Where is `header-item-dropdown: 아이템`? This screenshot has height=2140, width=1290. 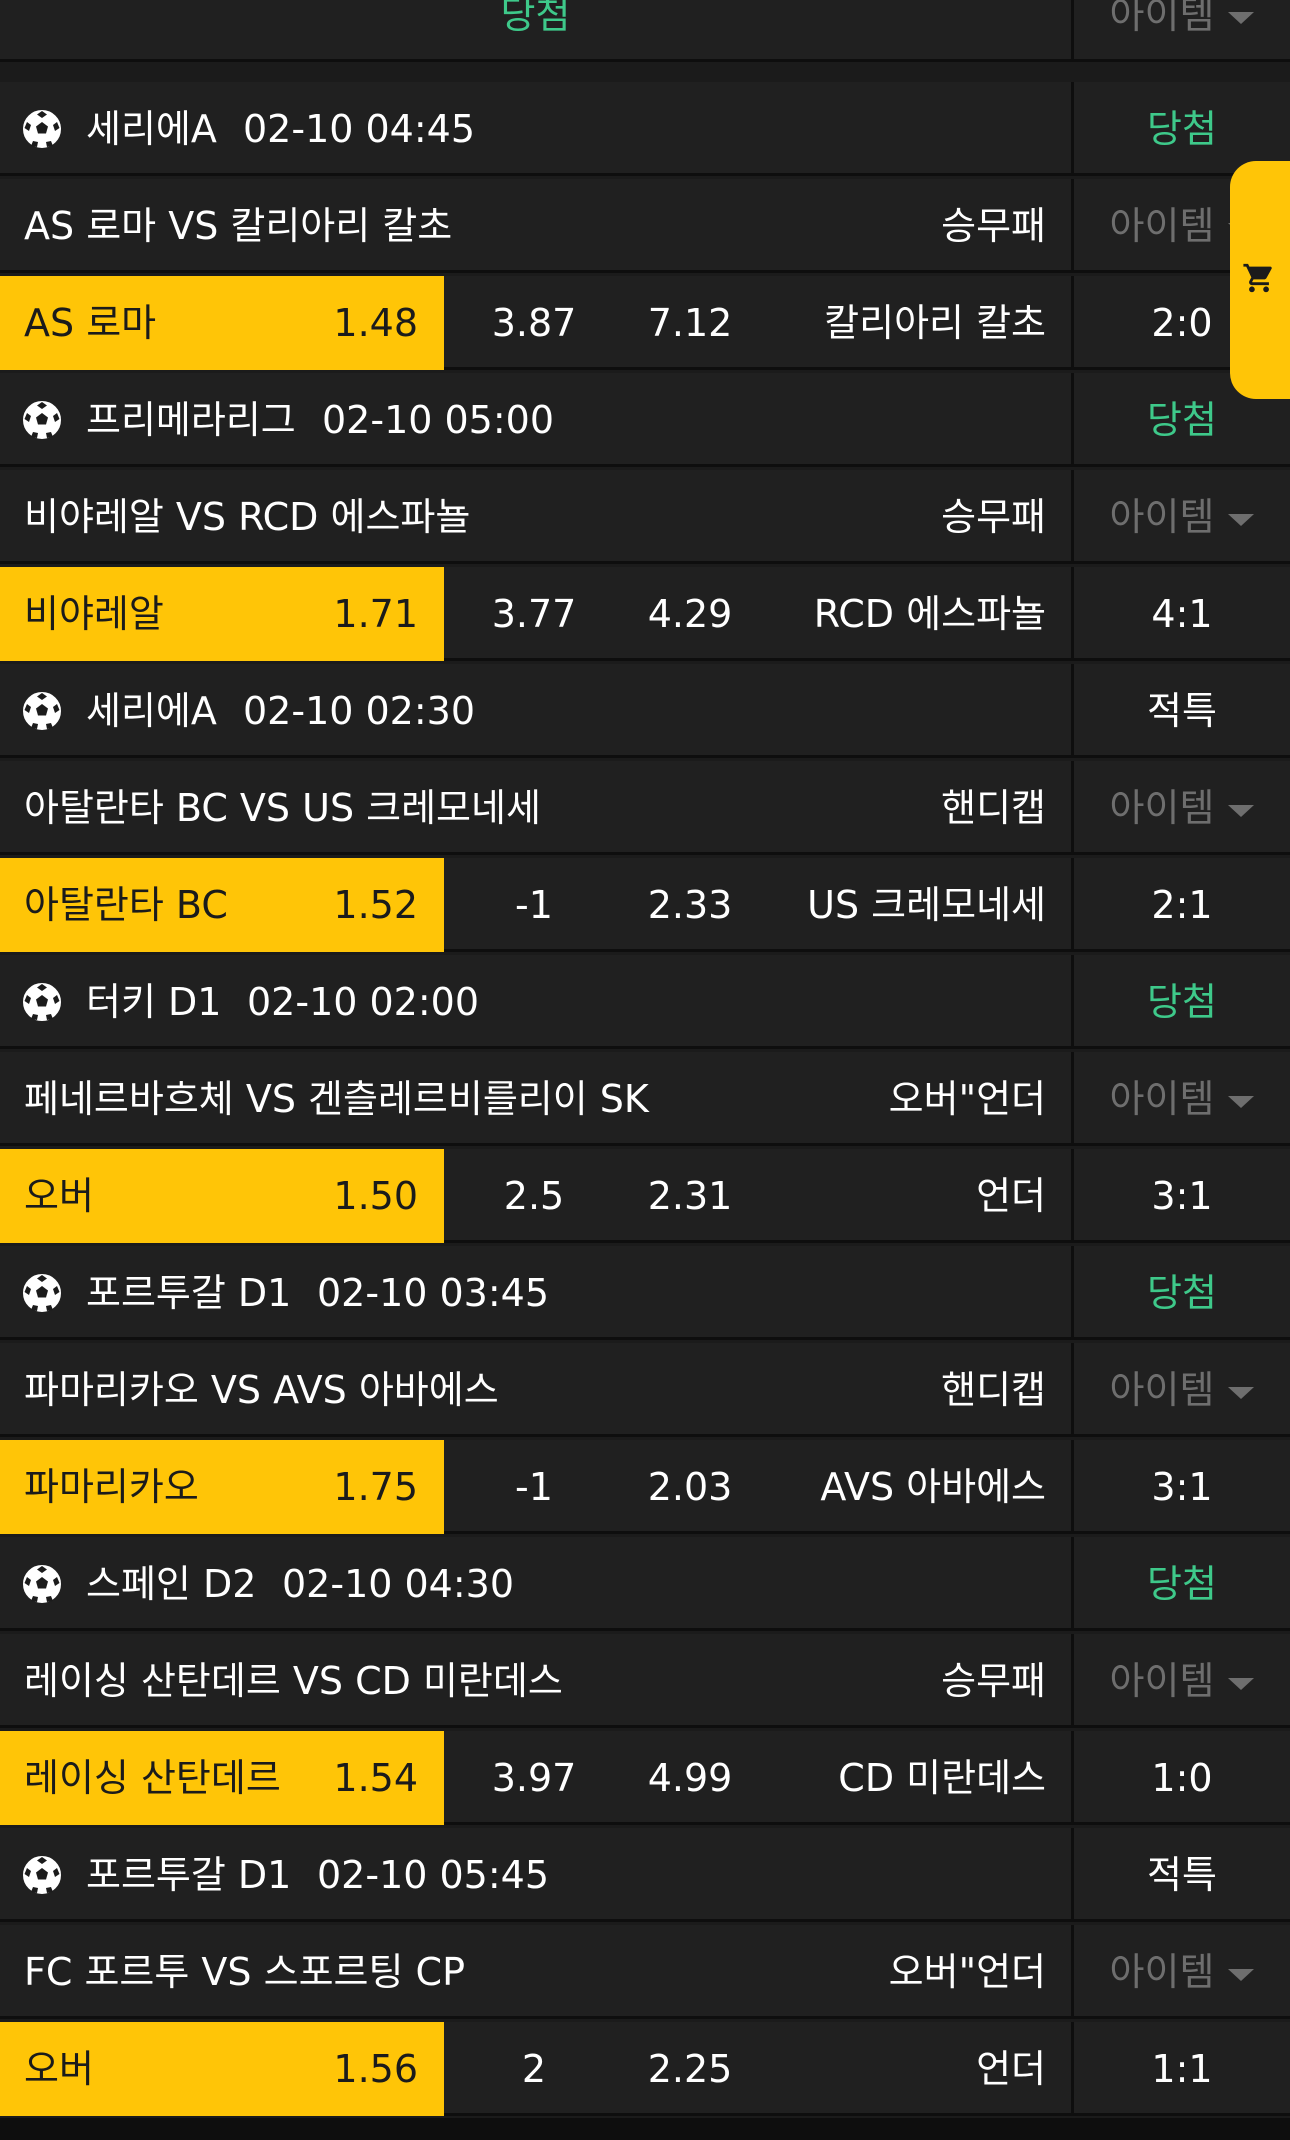
header-item-dropdown: 아이템 is located at coordinates (1182, 31).